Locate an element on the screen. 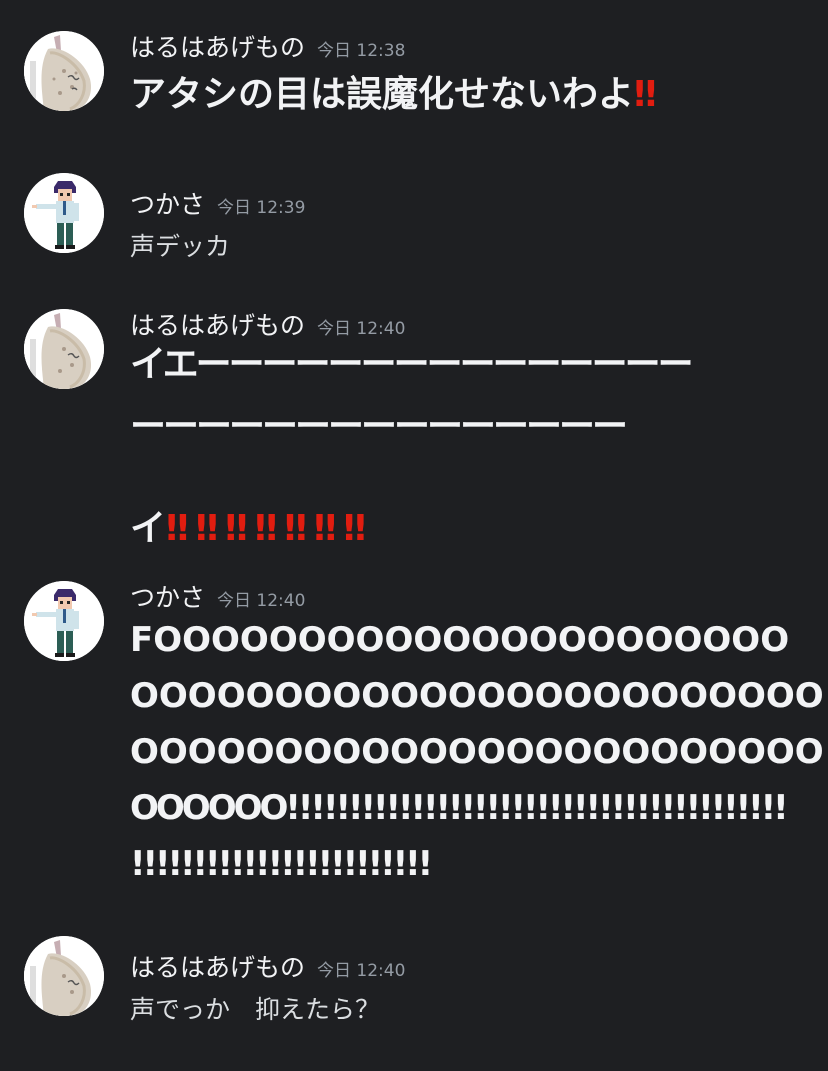 This screenshot has height=1071, width=828. message-line: ーーーーーーーーーーーーーーー is located at coordinates (379, 426).